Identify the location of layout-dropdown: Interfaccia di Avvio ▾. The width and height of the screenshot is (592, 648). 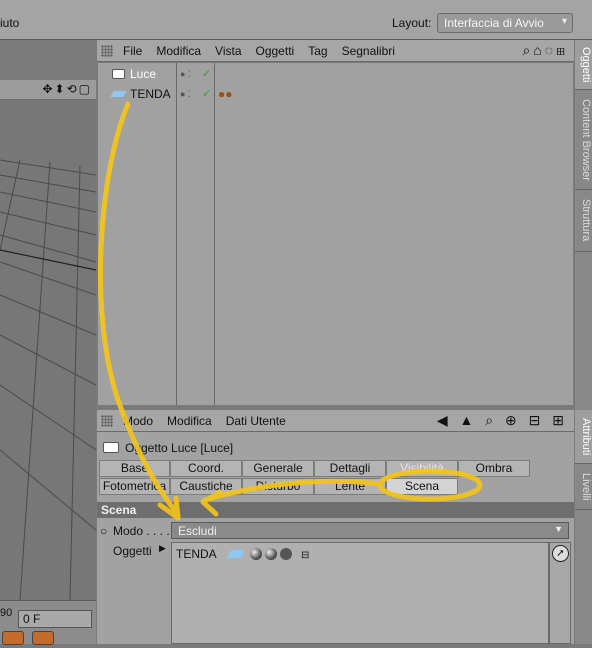
(505, 23).